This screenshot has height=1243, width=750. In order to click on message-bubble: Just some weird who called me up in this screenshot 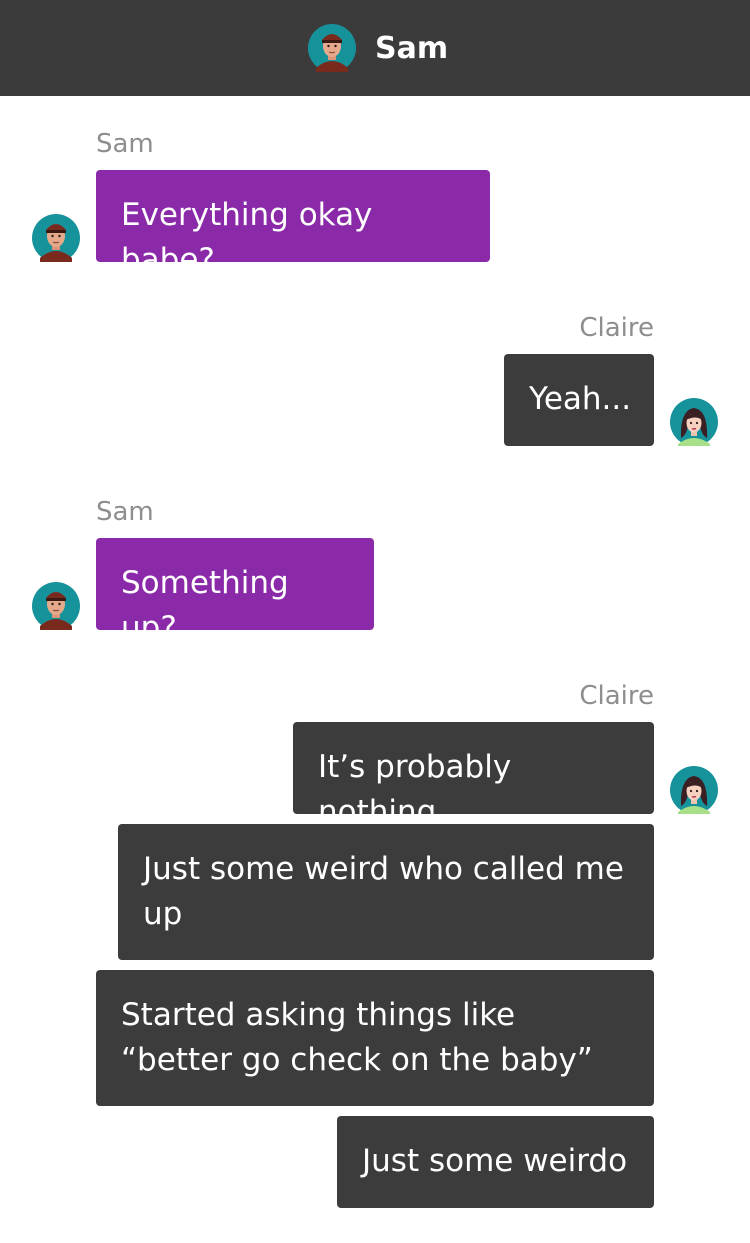, I will do `click(386, 892)`.